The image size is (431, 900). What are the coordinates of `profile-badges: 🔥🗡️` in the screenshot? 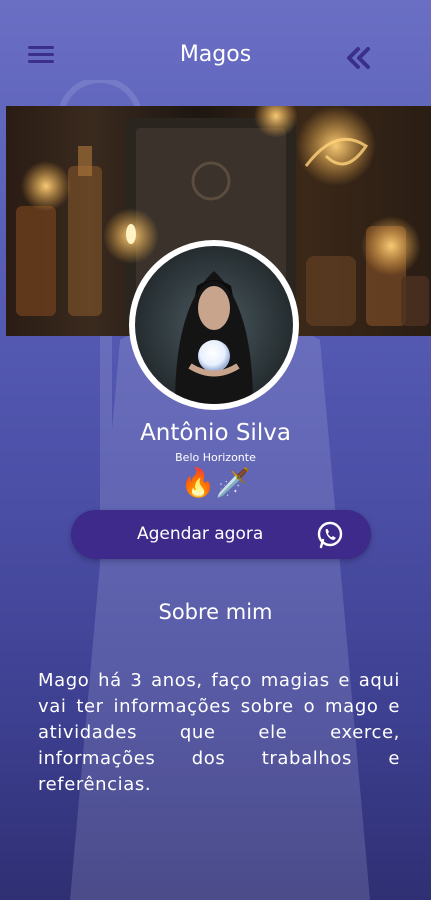 It's located at (215, 482).